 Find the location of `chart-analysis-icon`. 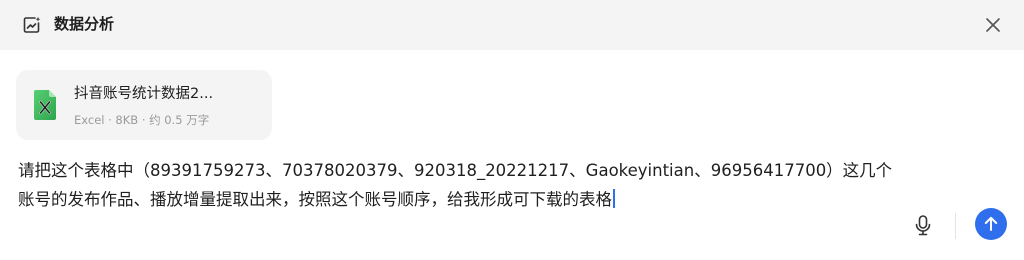

chart-analysis-icon is located at coordinates (32, 25).